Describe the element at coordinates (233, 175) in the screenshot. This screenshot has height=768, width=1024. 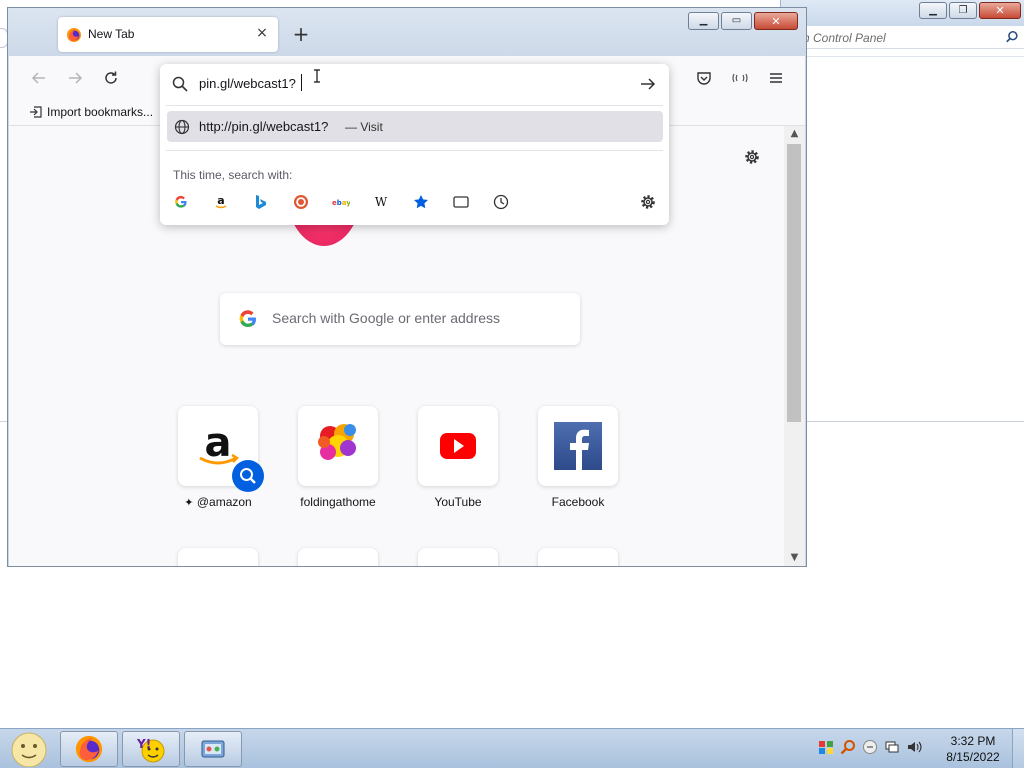
I see `search-with-label: This time, search with:` at that location.